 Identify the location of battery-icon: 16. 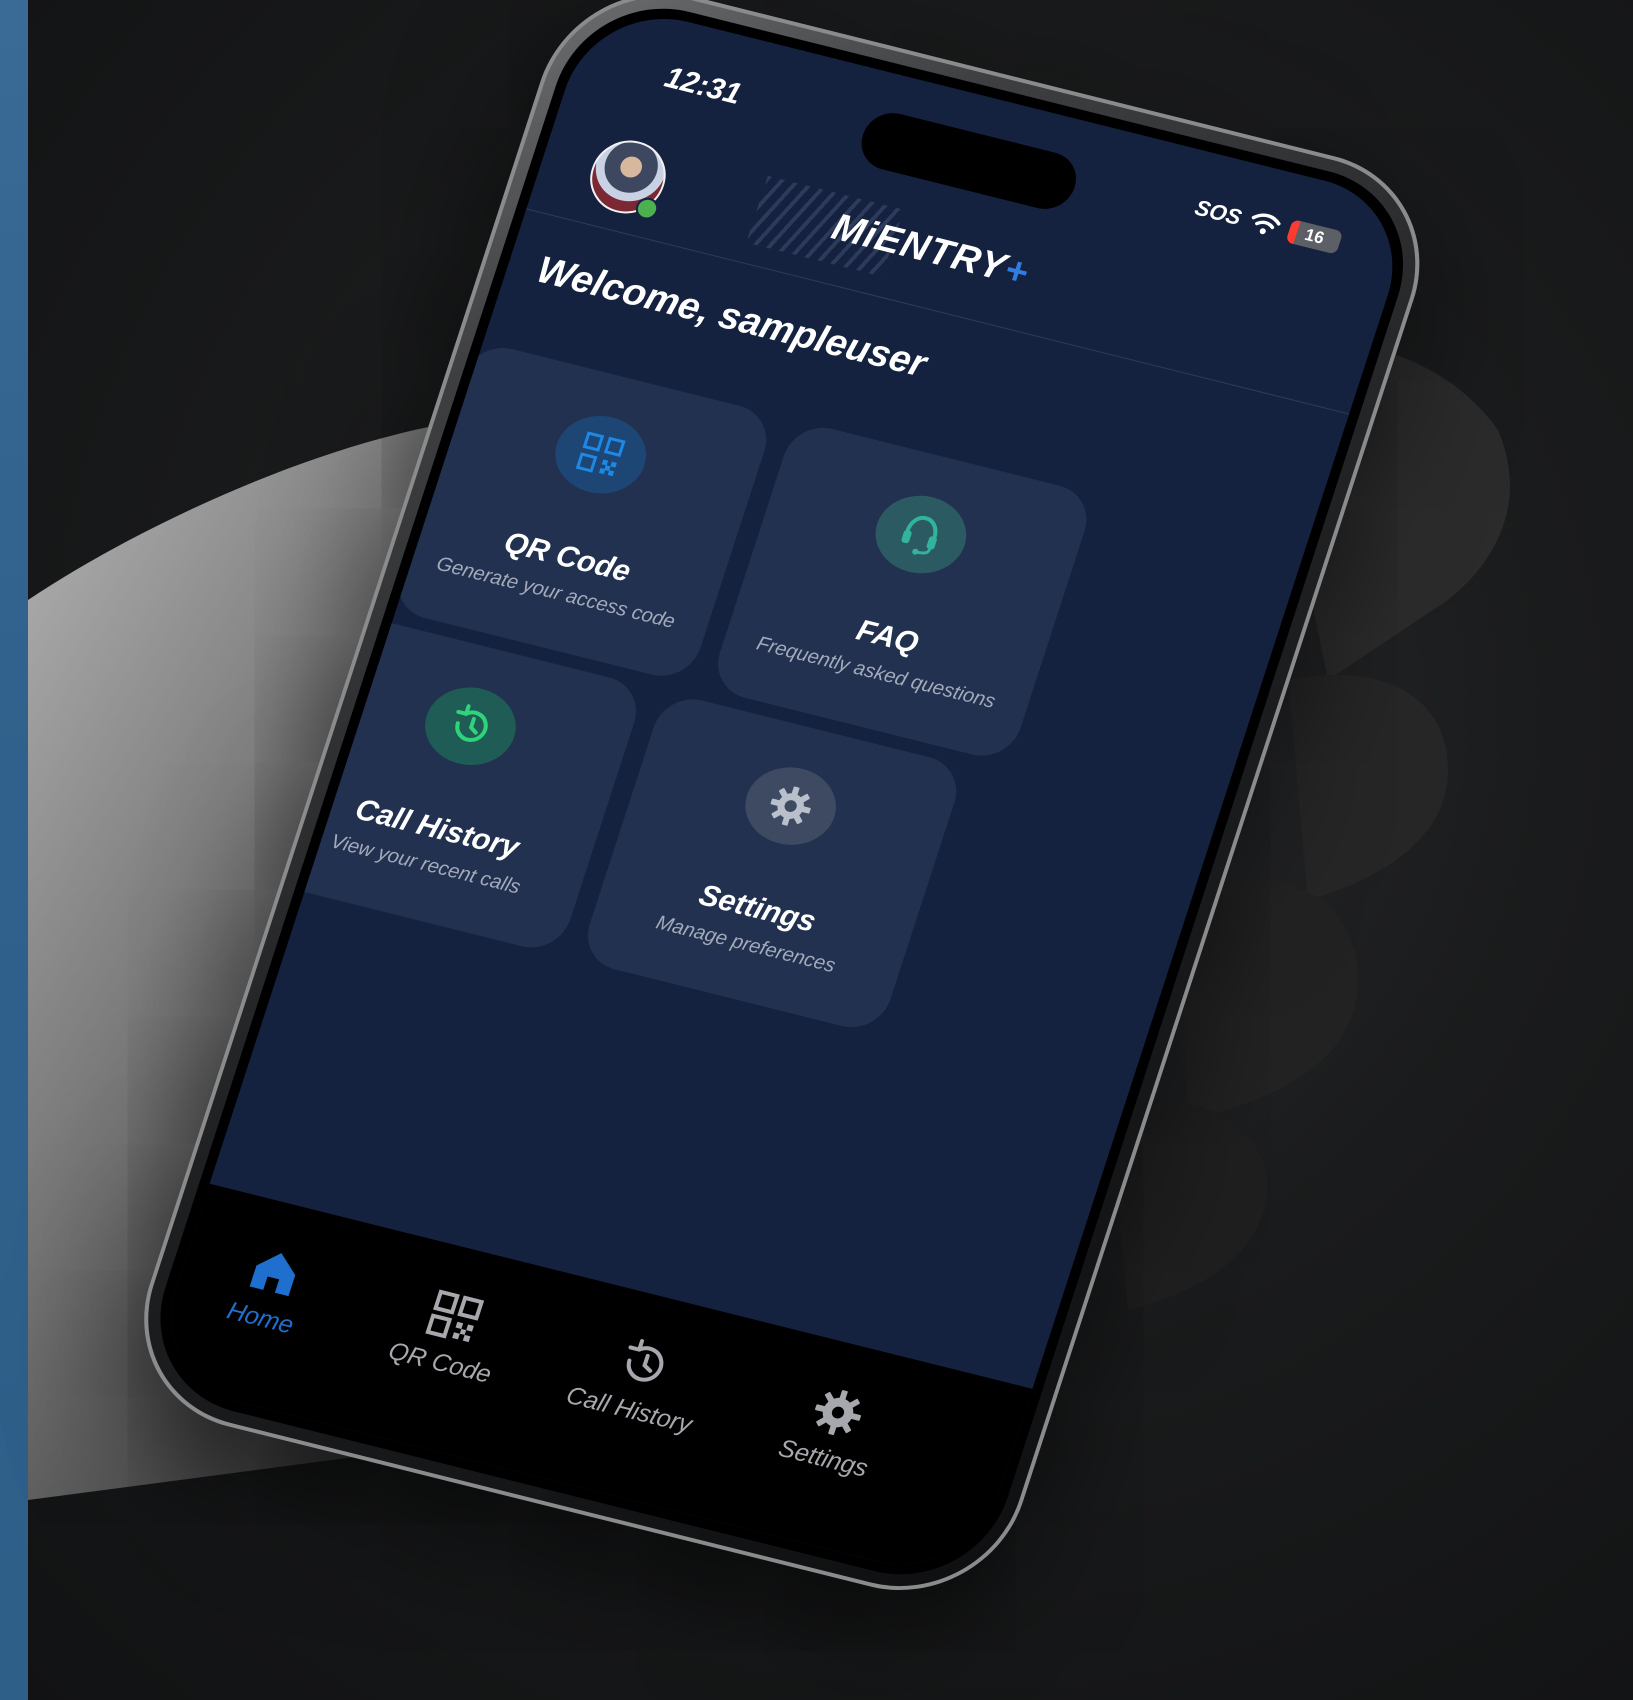
(1314, 237).